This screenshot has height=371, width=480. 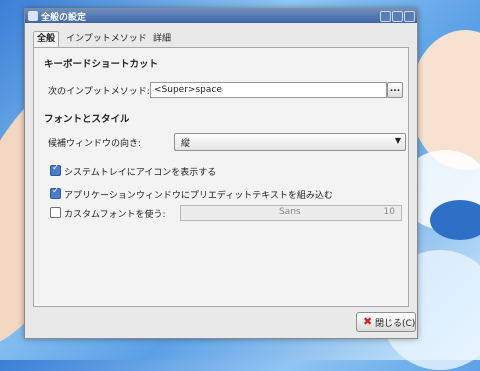 I want to click on tab-advanced: 詳細, so click(x=162, y=39).